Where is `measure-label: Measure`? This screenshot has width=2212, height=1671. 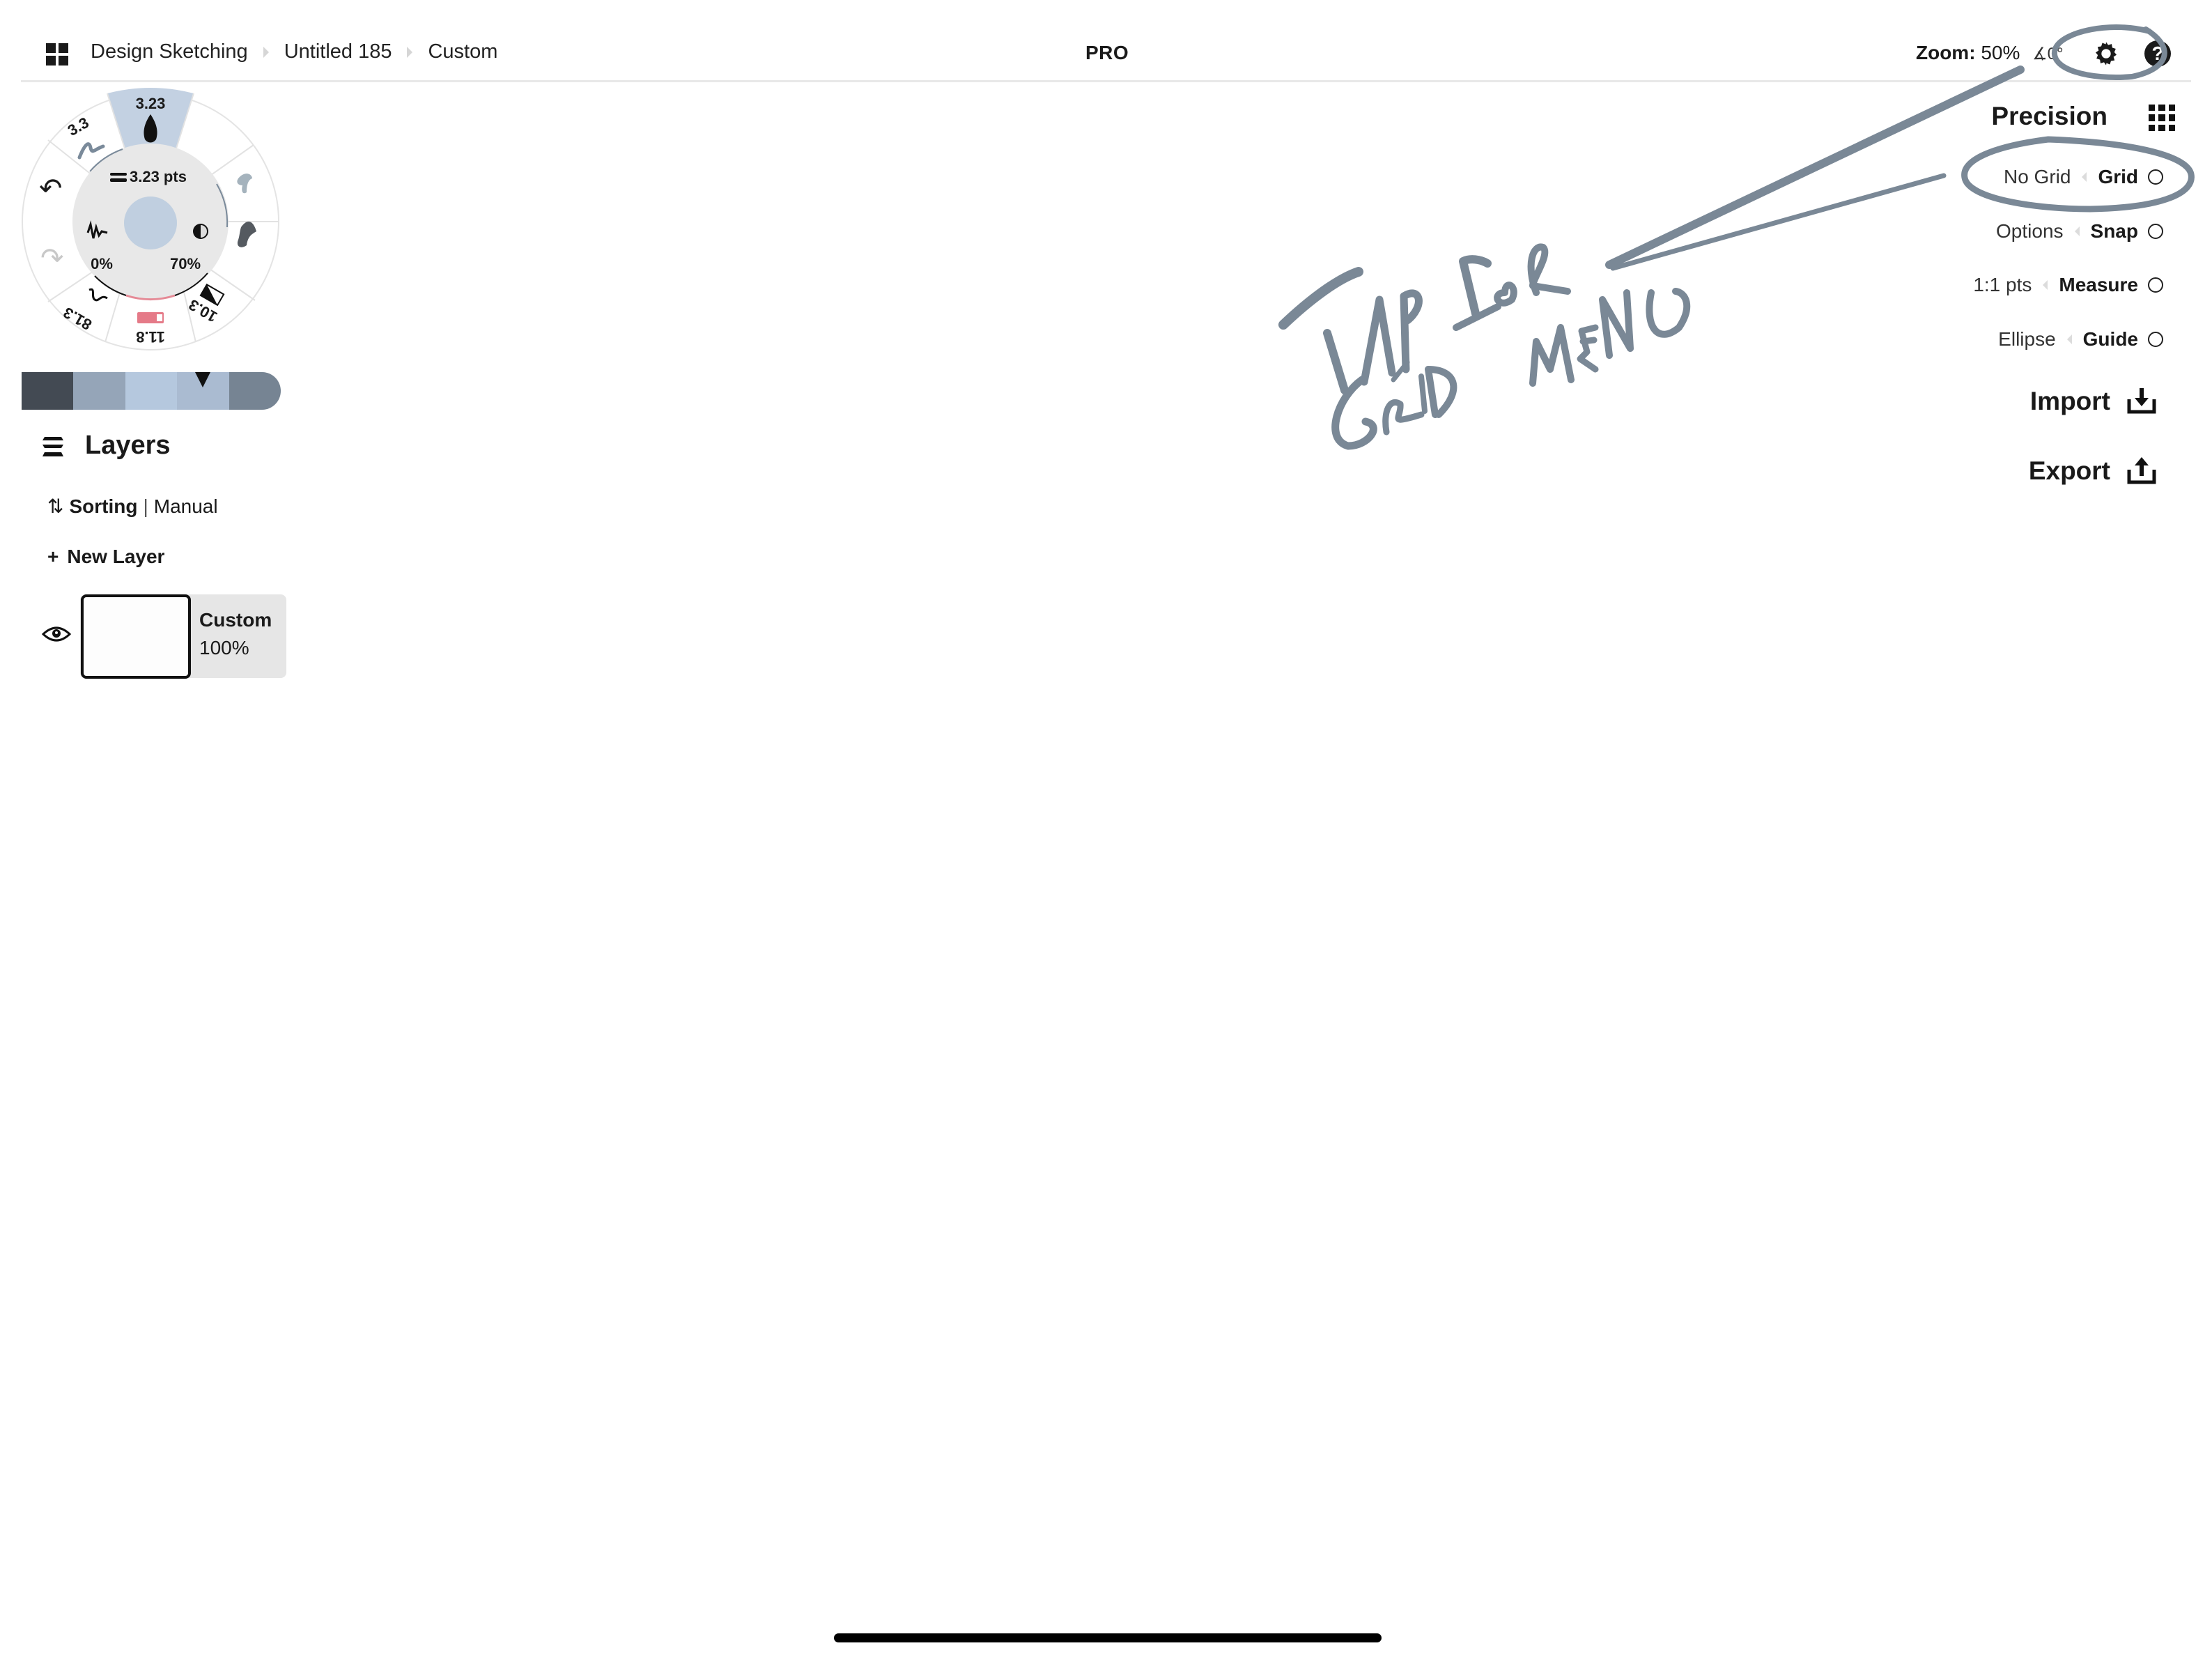
measure-label: Measure is located at coordinates (2098, 285).